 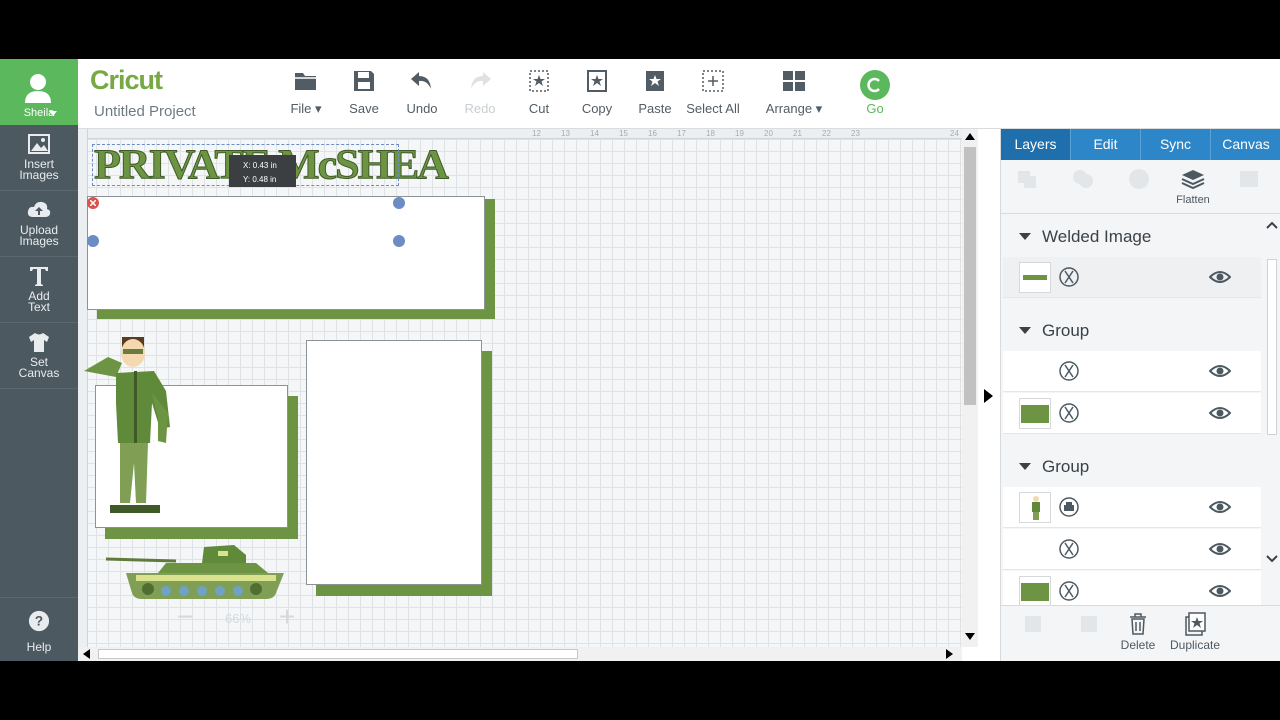 What do you see at coordinates (1036, 508) in the screenshot?
I see `soldier-thumbnail-icon` at bounding box center [1036, 508].